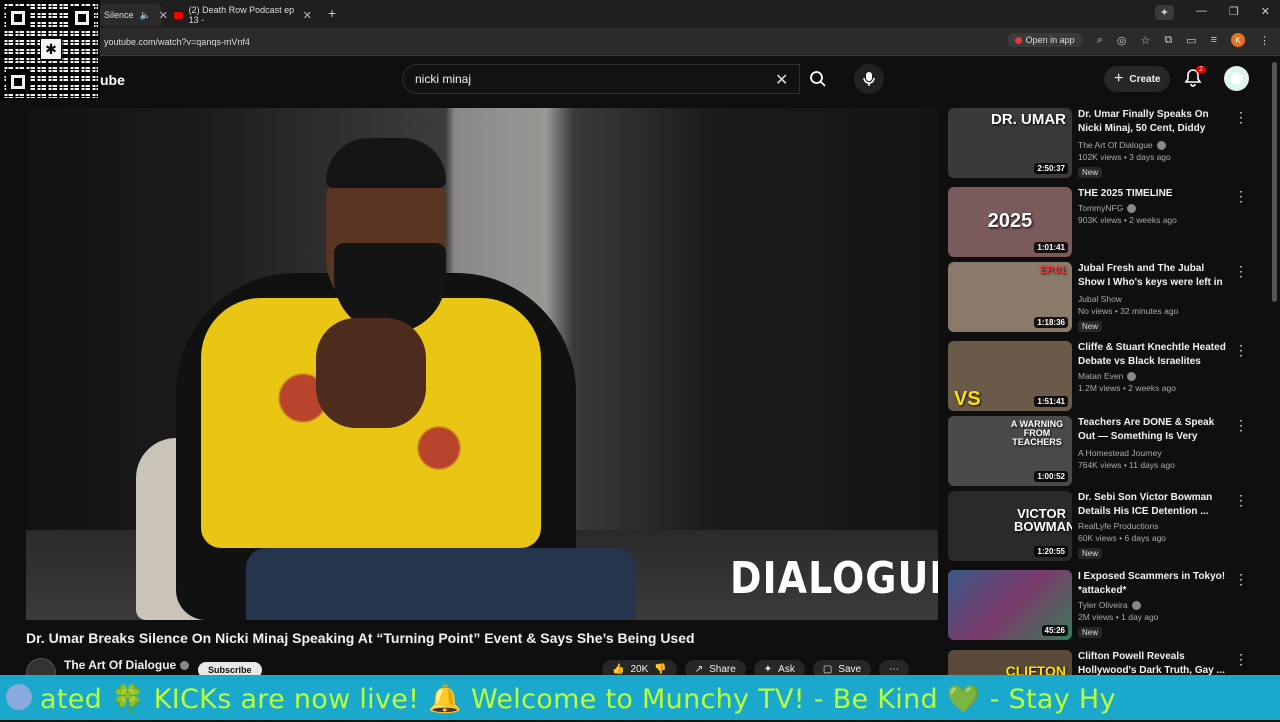  What do you see at coordinates (1194, 78) in the screenshot?
I see `notifications-button: 2` at bounding box center [1194, 78].